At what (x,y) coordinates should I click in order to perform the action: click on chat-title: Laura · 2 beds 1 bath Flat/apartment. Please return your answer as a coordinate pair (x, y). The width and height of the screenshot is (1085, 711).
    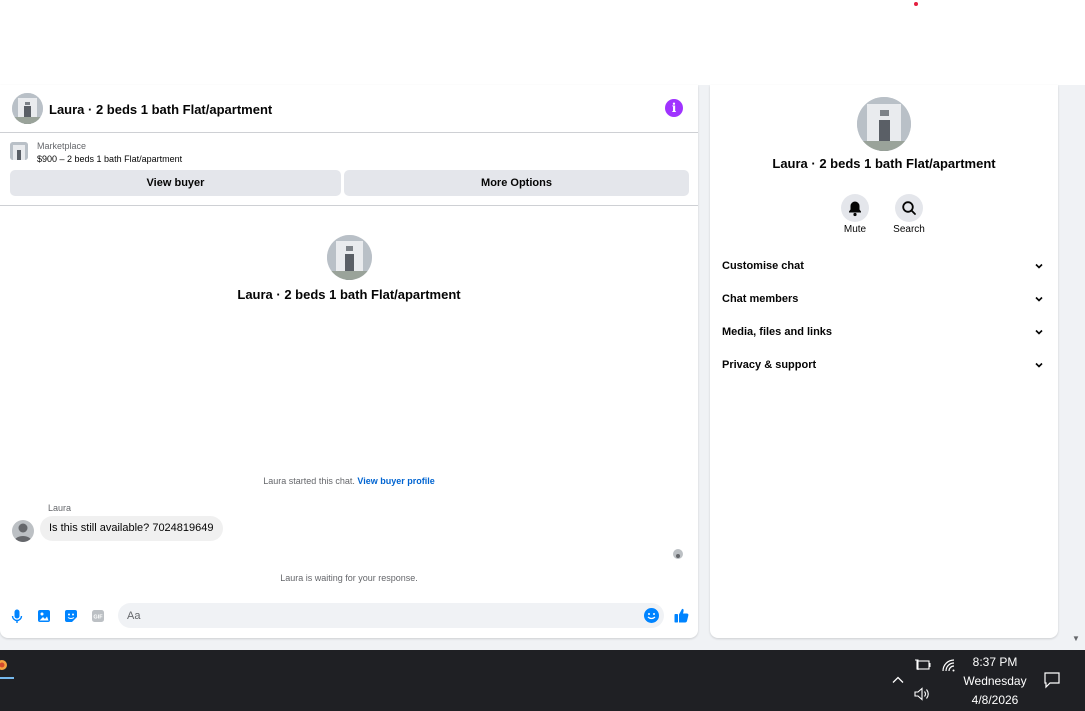
    Looking at the image, I should click on (160, 109).